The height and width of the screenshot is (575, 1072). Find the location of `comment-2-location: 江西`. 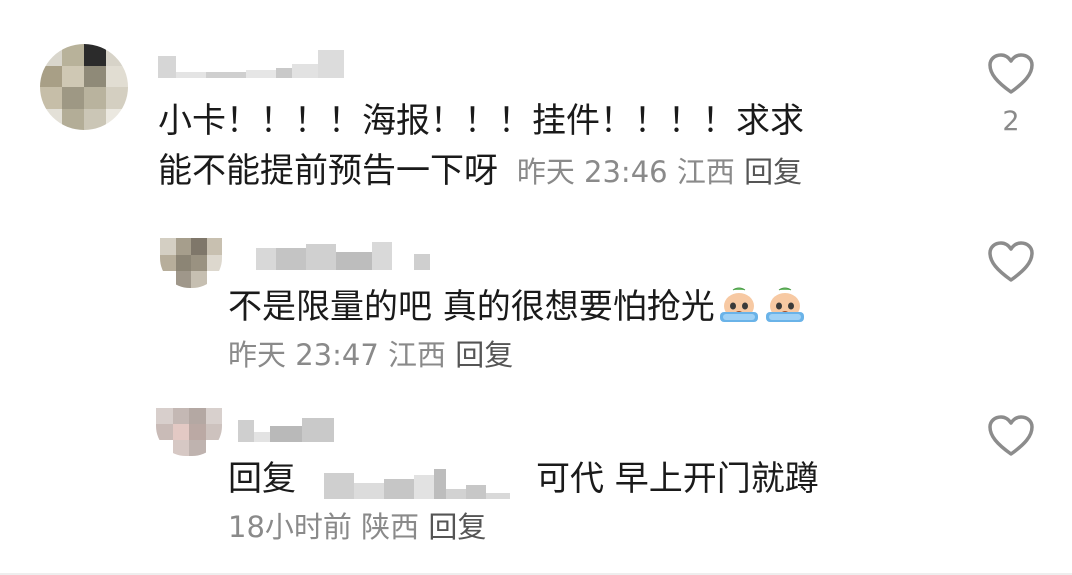

comment-2-location: 江西 is located at coordinates (417, 355).